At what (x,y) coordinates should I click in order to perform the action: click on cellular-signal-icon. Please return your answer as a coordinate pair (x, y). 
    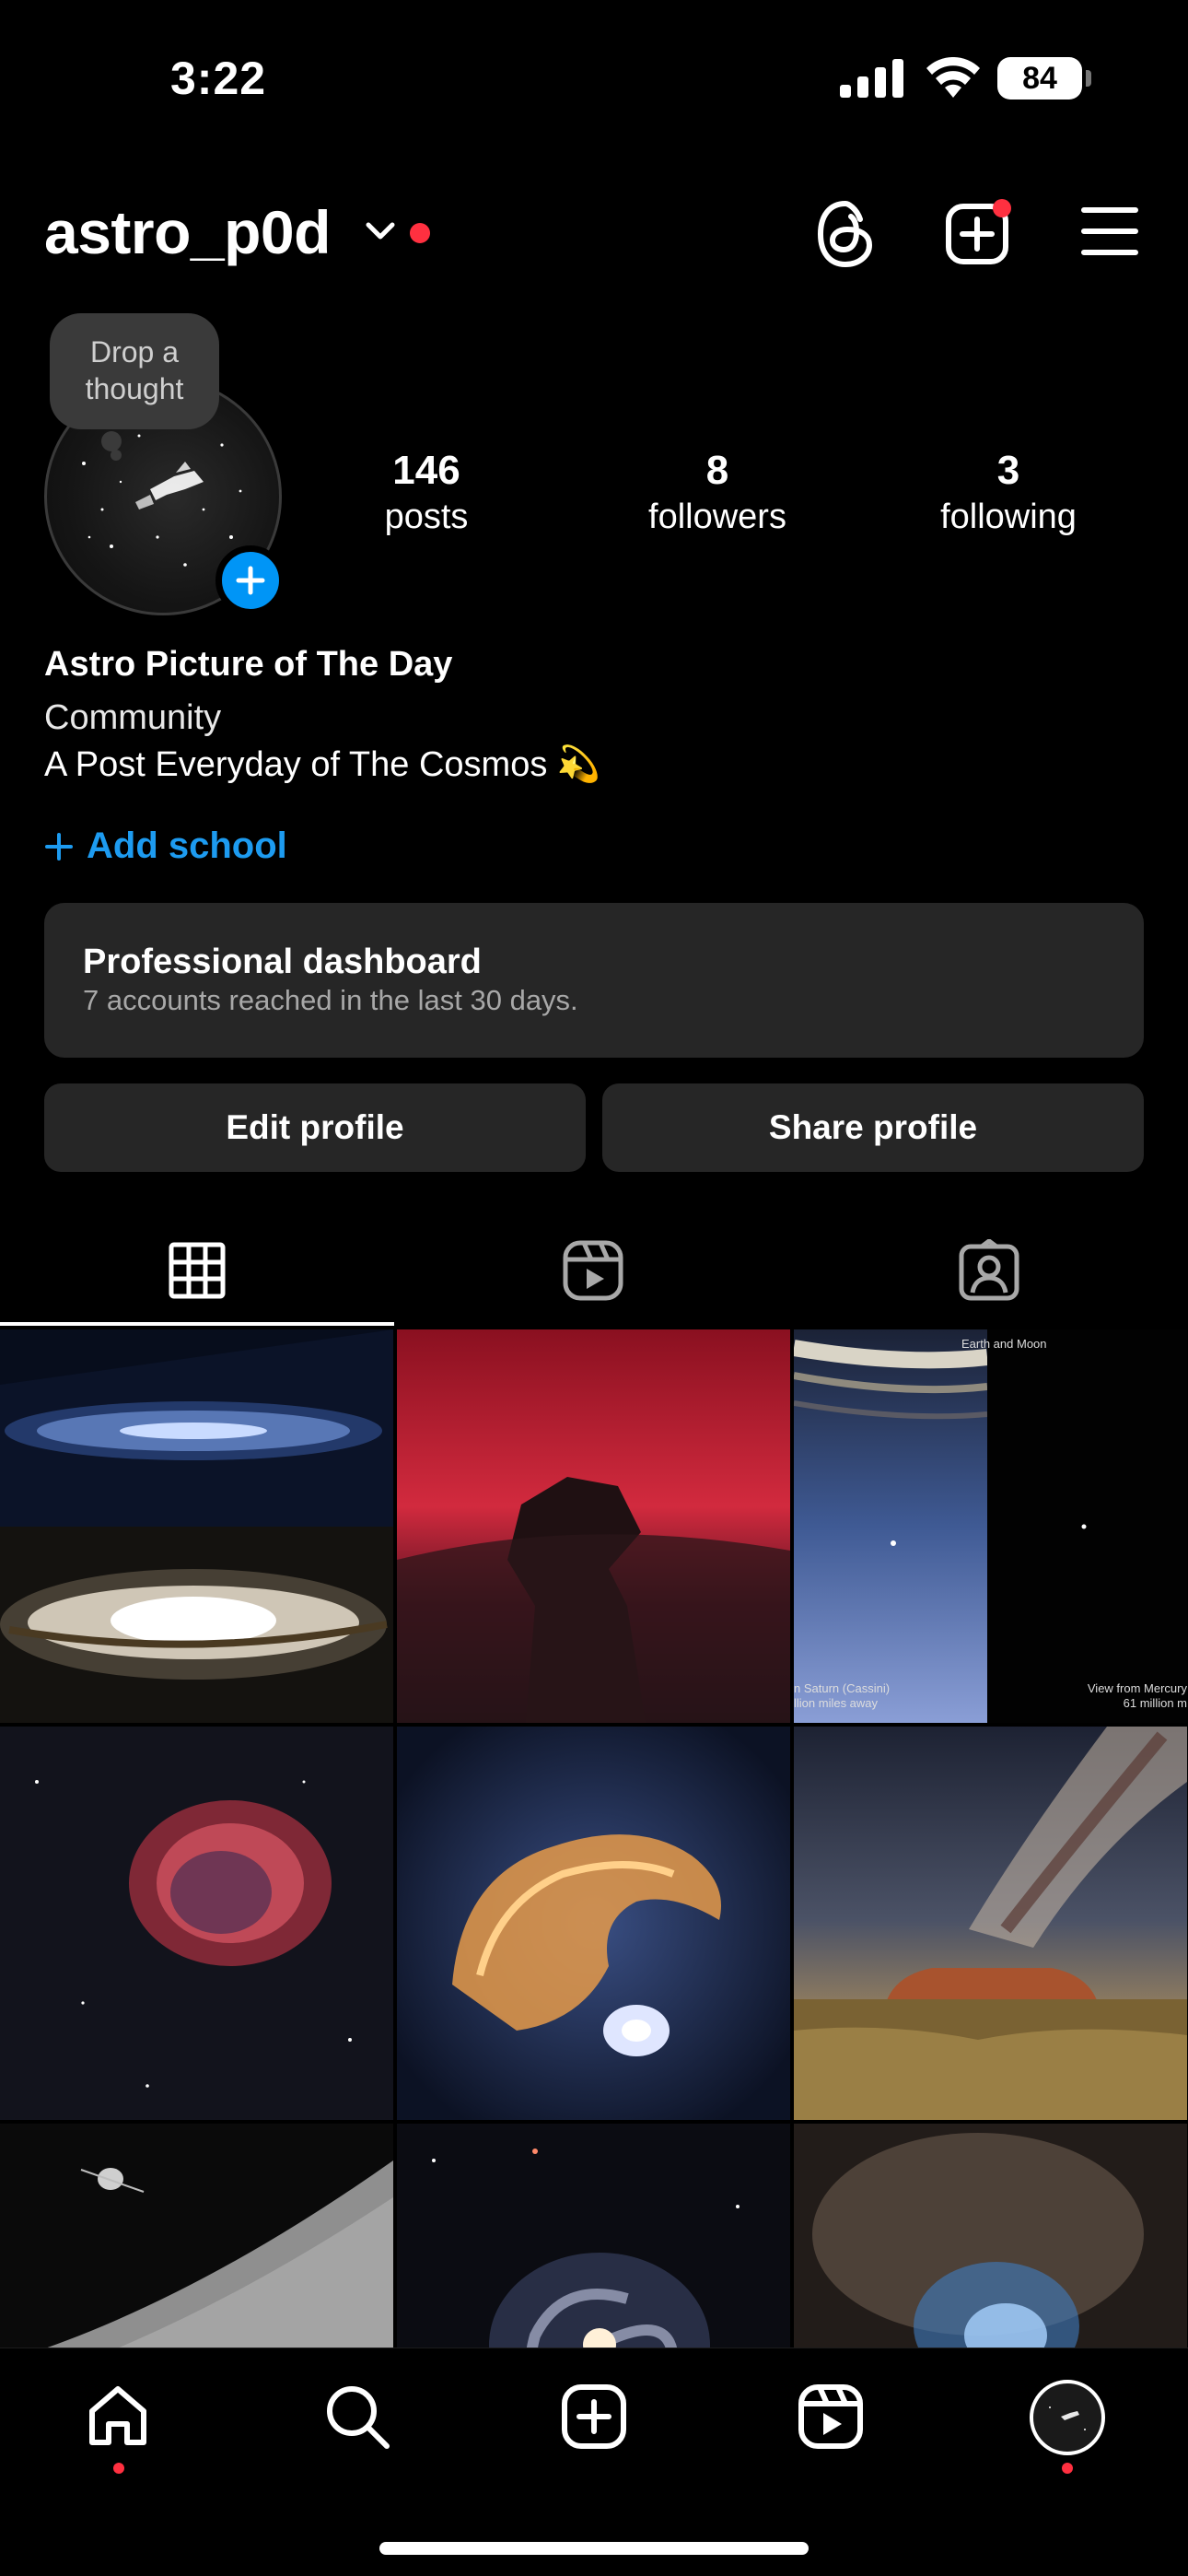
    Looking at the image, I should click on (871, 78).